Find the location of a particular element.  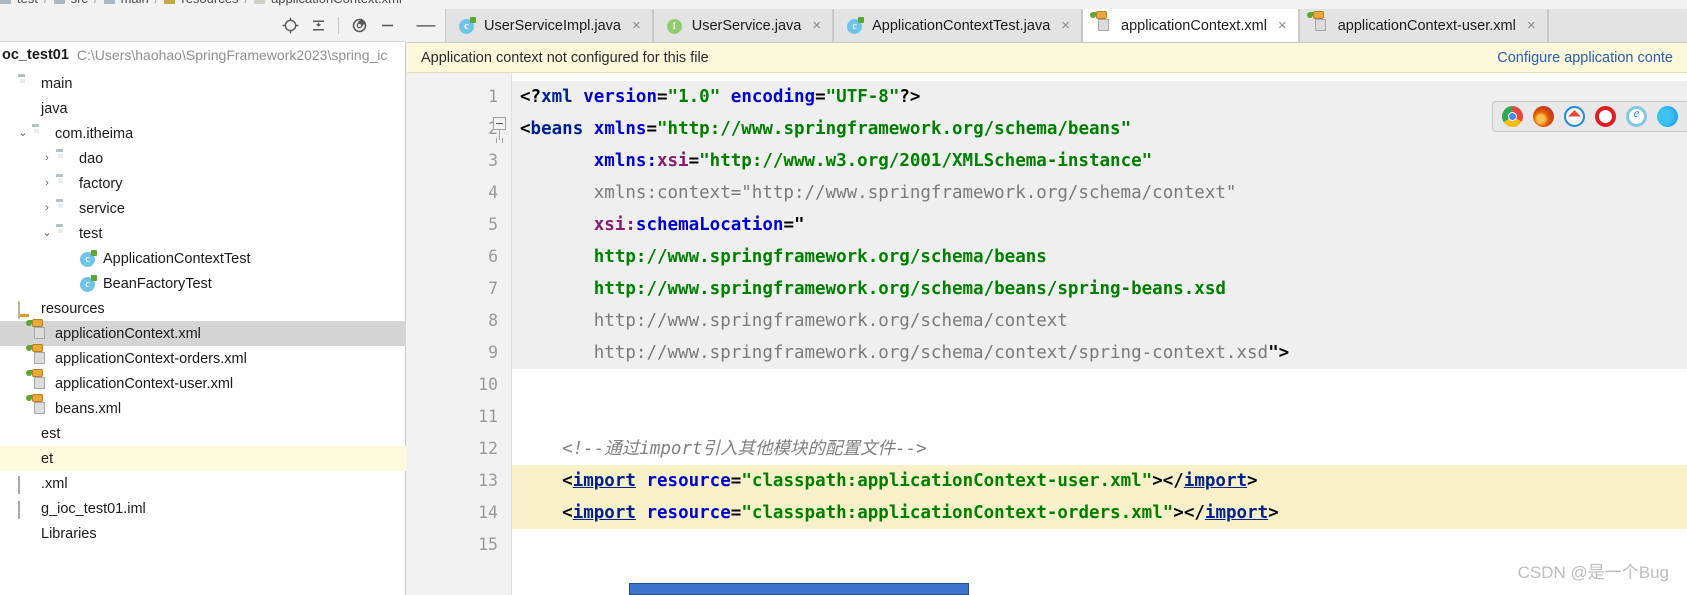

minimize-icon is located at coordinates (387, 25).